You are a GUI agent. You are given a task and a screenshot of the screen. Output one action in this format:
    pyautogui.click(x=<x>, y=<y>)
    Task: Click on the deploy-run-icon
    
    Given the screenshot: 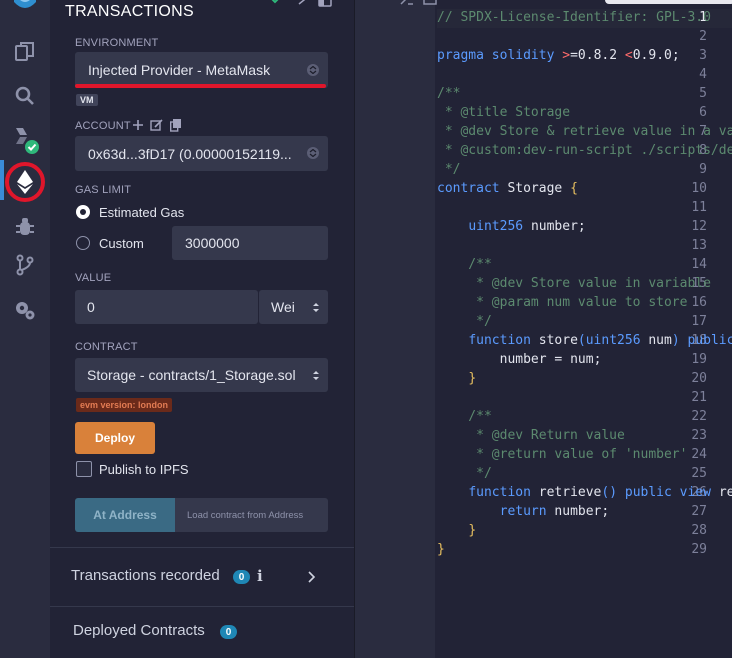 What is the action you would take?
    pyautogui.click(x=25, y=182)
    